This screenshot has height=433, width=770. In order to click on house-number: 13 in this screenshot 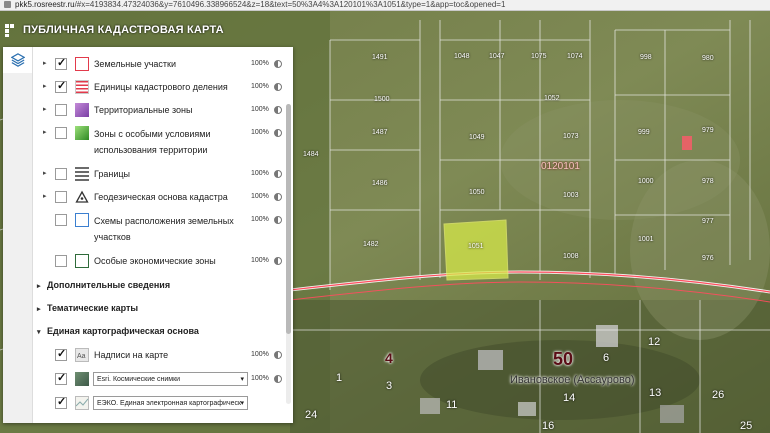, I will do `click(655, 393)`.